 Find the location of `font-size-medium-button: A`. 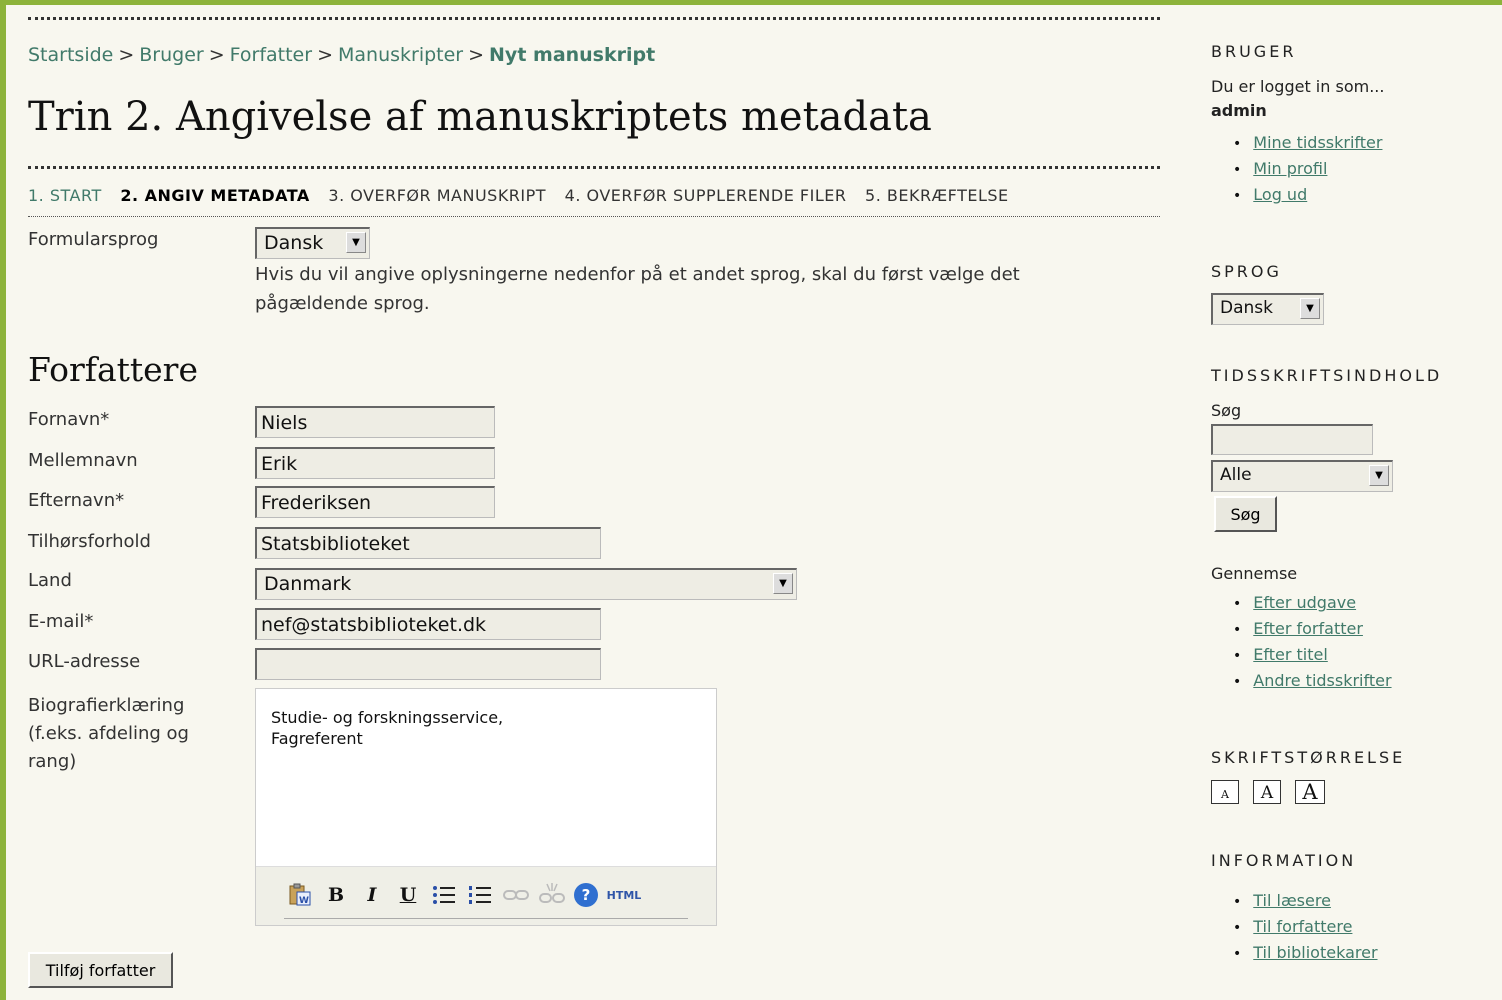

font-size-medium-button: A is located at coordinates (1267, 792).